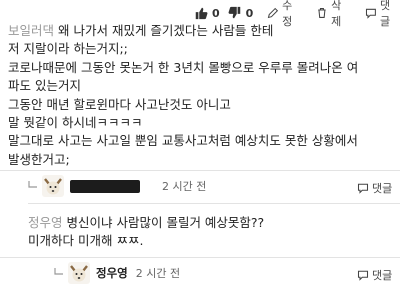 This screenshot has width=400, height=300. Describe the element at coordinates (68, 49) in the screenshot. I see `comment-line: 저 지랄이라 하는거지;;` at that location.